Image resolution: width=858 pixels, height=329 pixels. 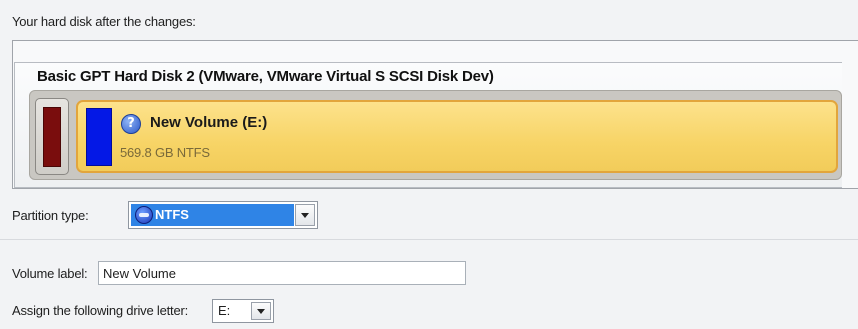 What do you see at coordinates (99, 137) in the screenshot?
I see `volume-usage-bar` at bounding box center [99, 137].